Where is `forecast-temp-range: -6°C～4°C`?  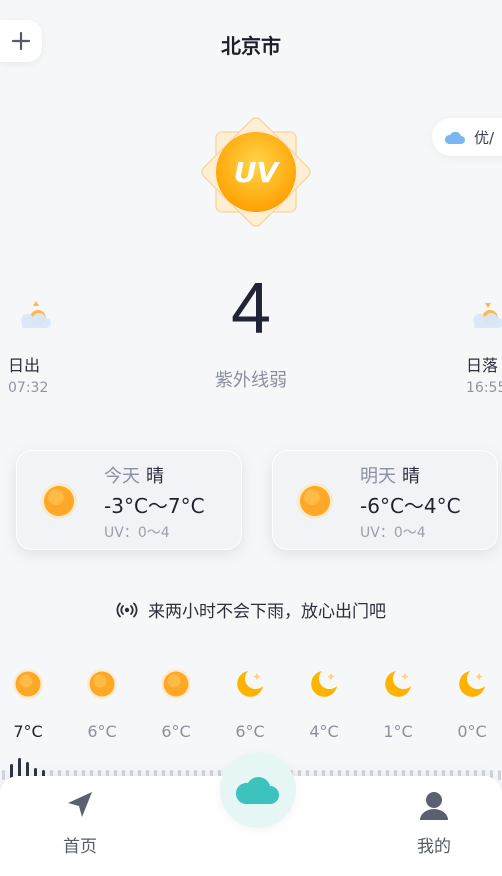
forecast-temp-range: -6°C～4°C is located at coordinates (410, 506).